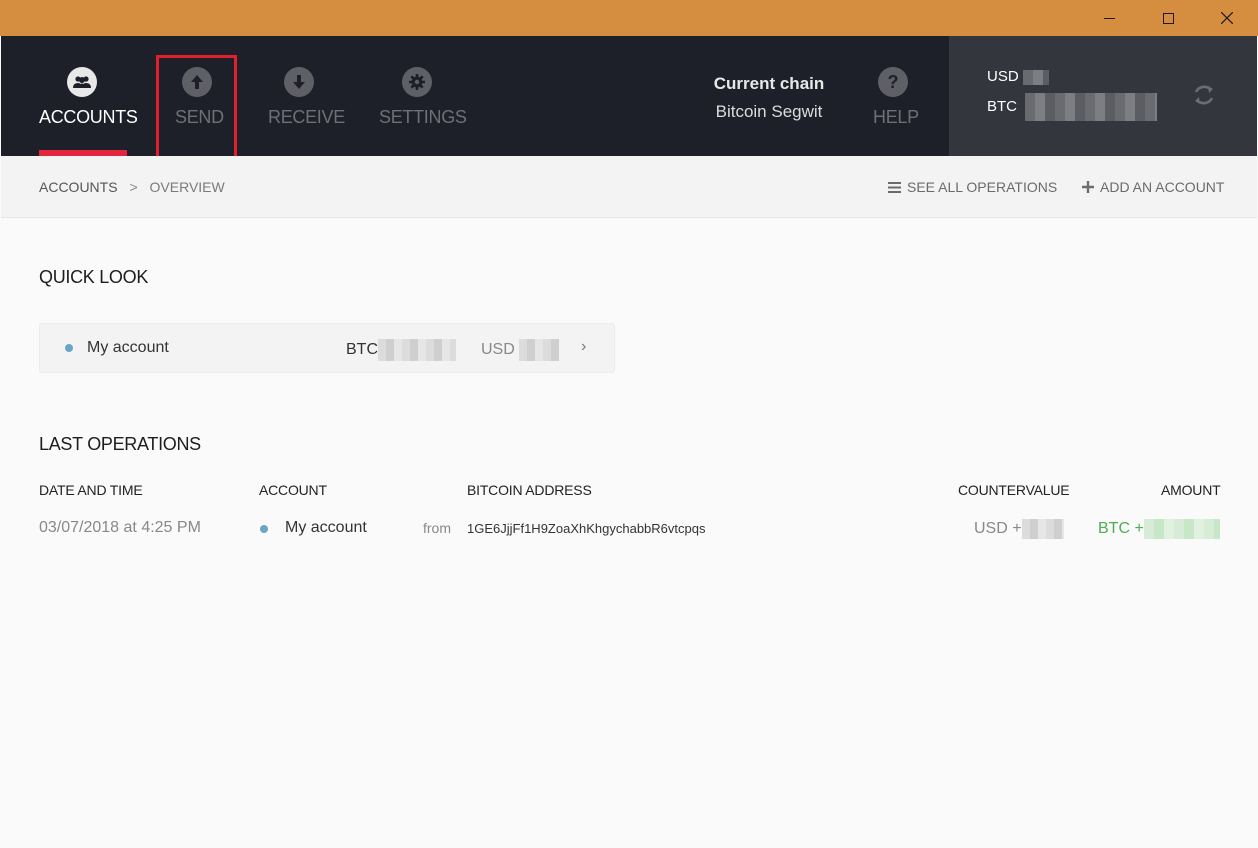 This screenshot has width=1258, height=848. What do you see at coordinates (78, 187) in the screenshot?
I see `breadcrumb-accounts-link: ACCOUNTS` at bounding box center [78, 187].